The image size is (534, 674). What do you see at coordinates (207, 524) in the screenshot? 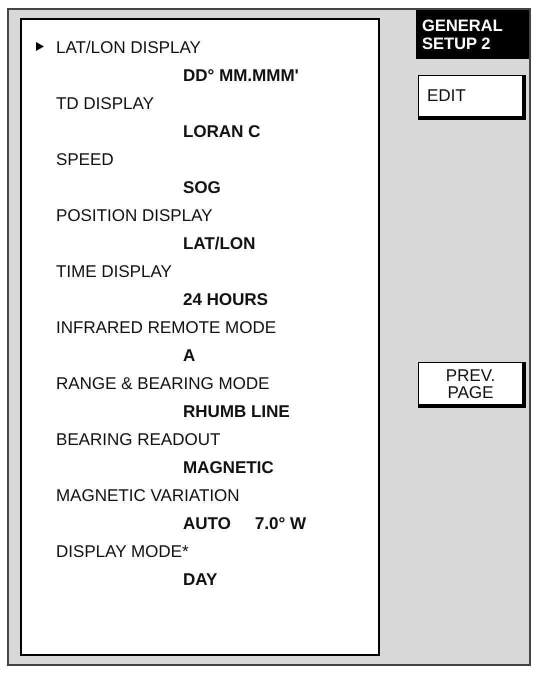
I see `setting-value: AUTO` at bounding box center [207, 524].